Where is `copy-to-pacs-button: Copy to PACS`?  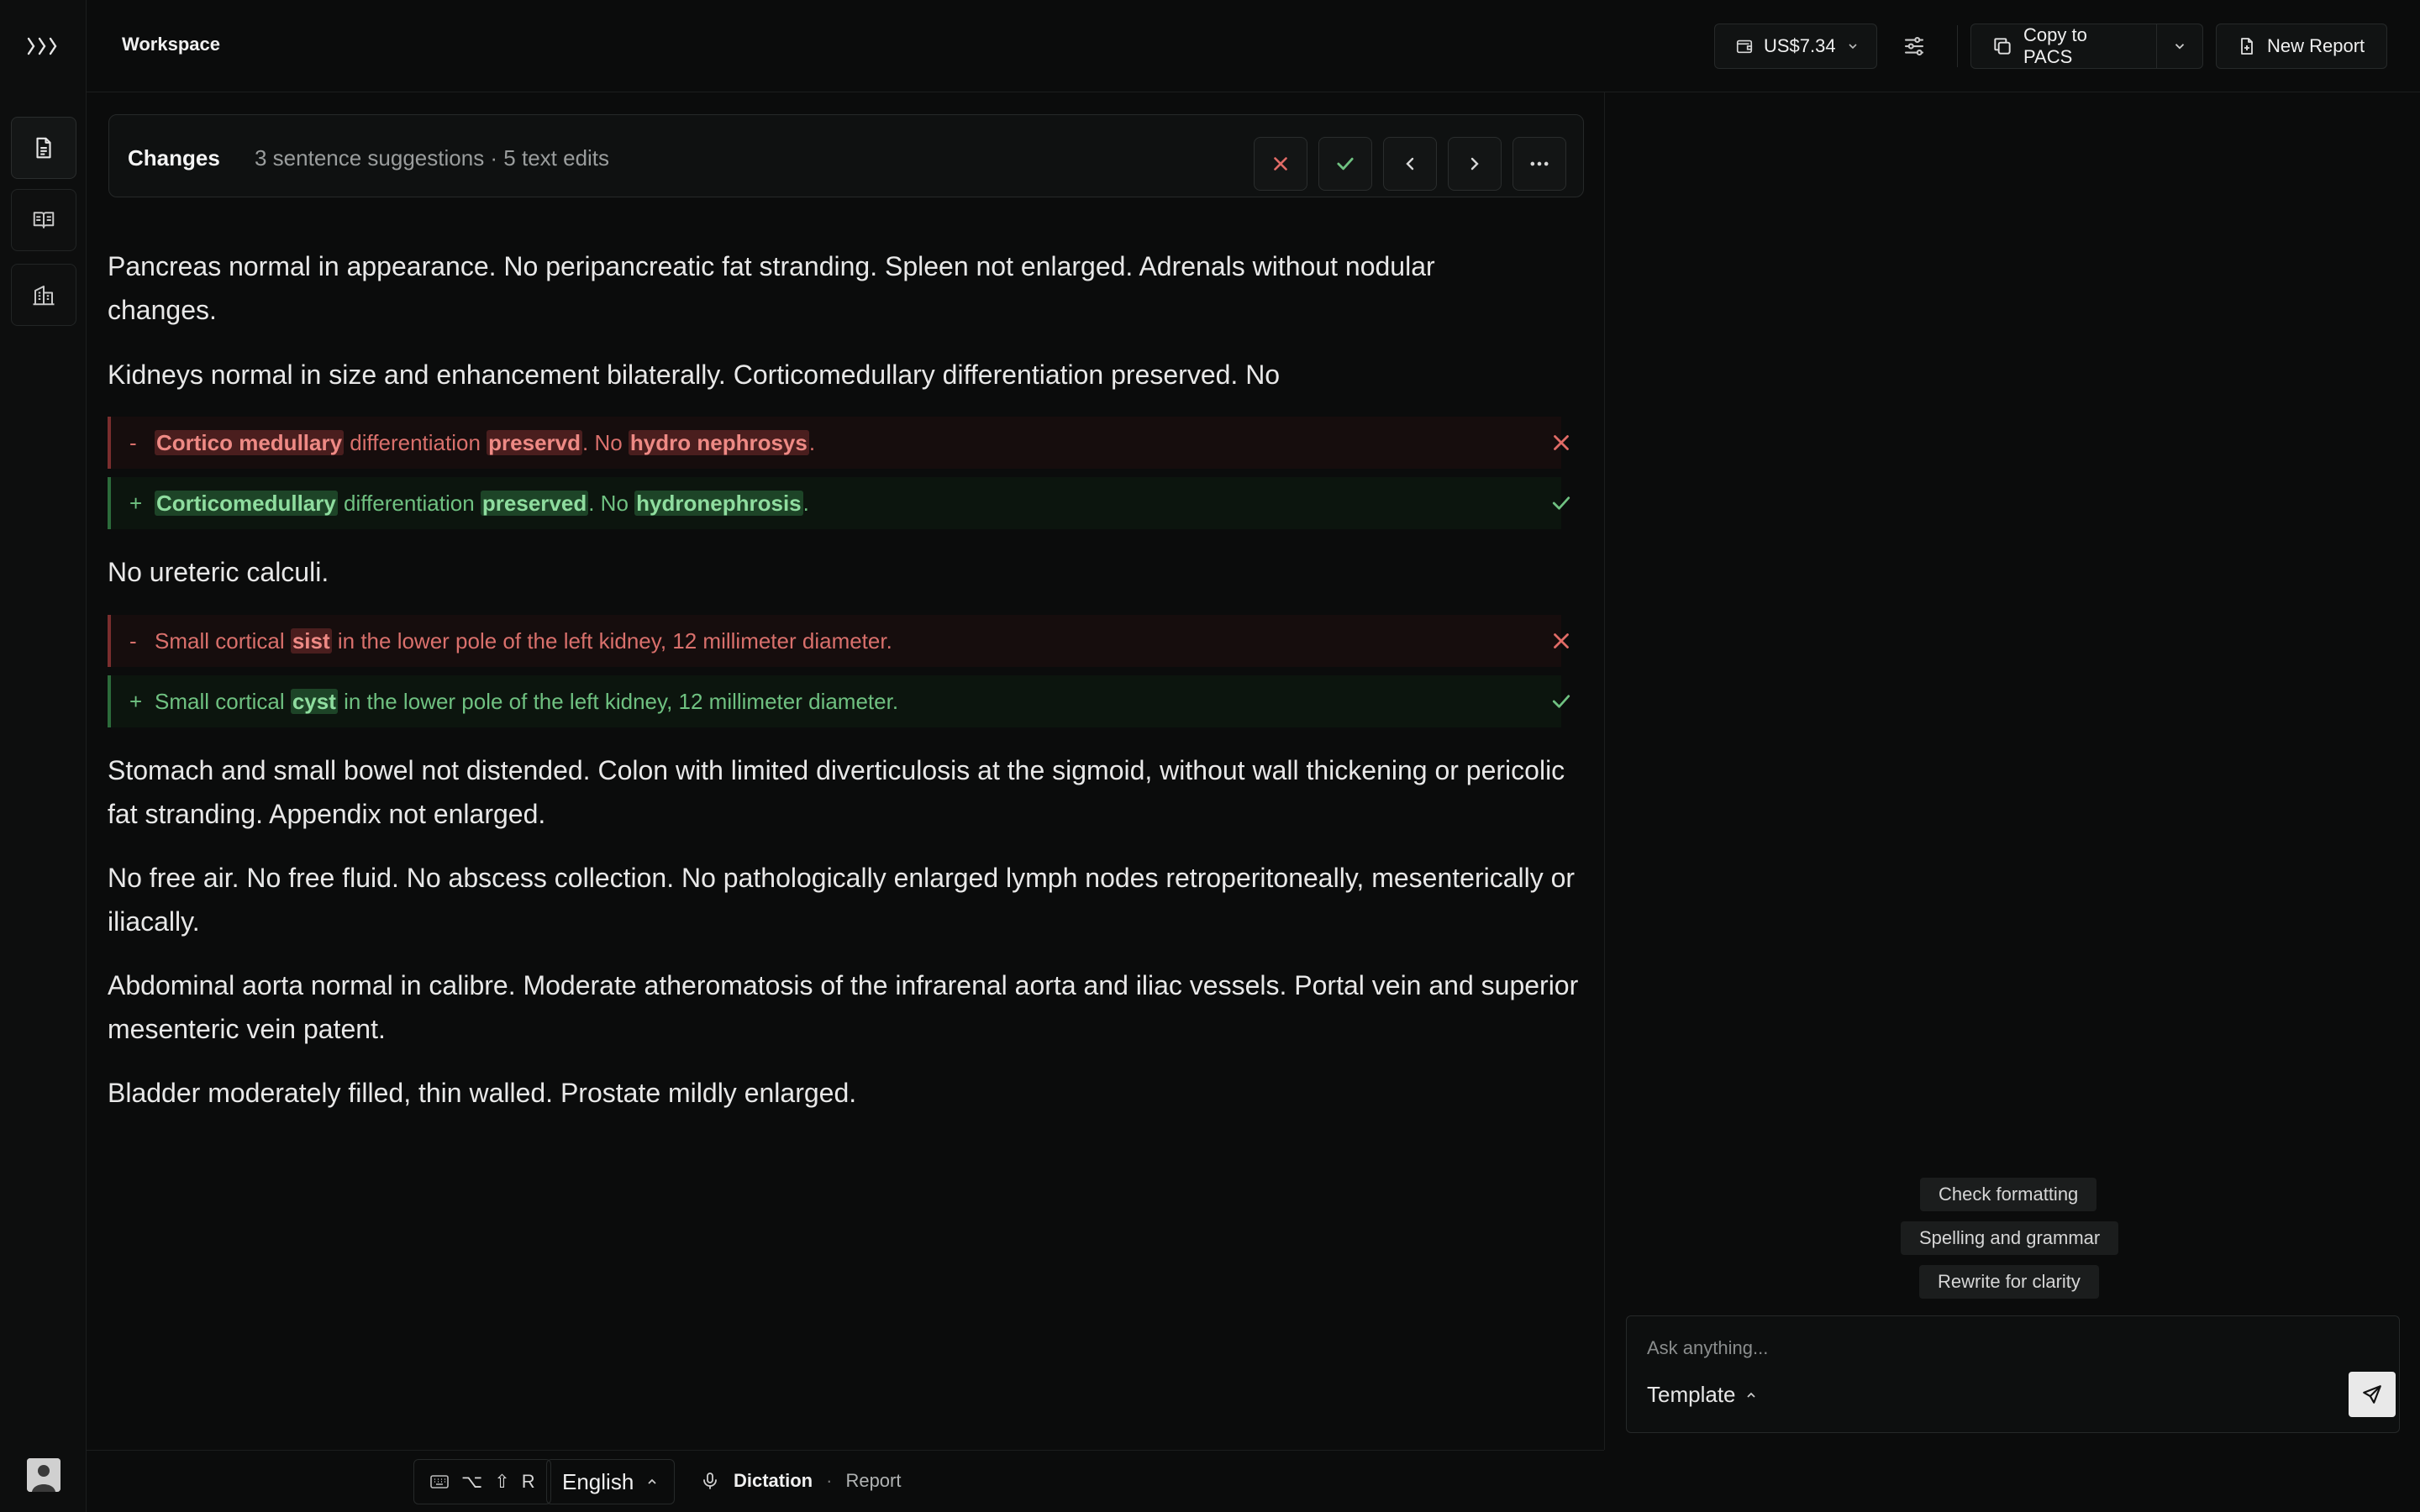
copy-to-pacs-button: Copy to PACS is located at coordinates (2063, 46).